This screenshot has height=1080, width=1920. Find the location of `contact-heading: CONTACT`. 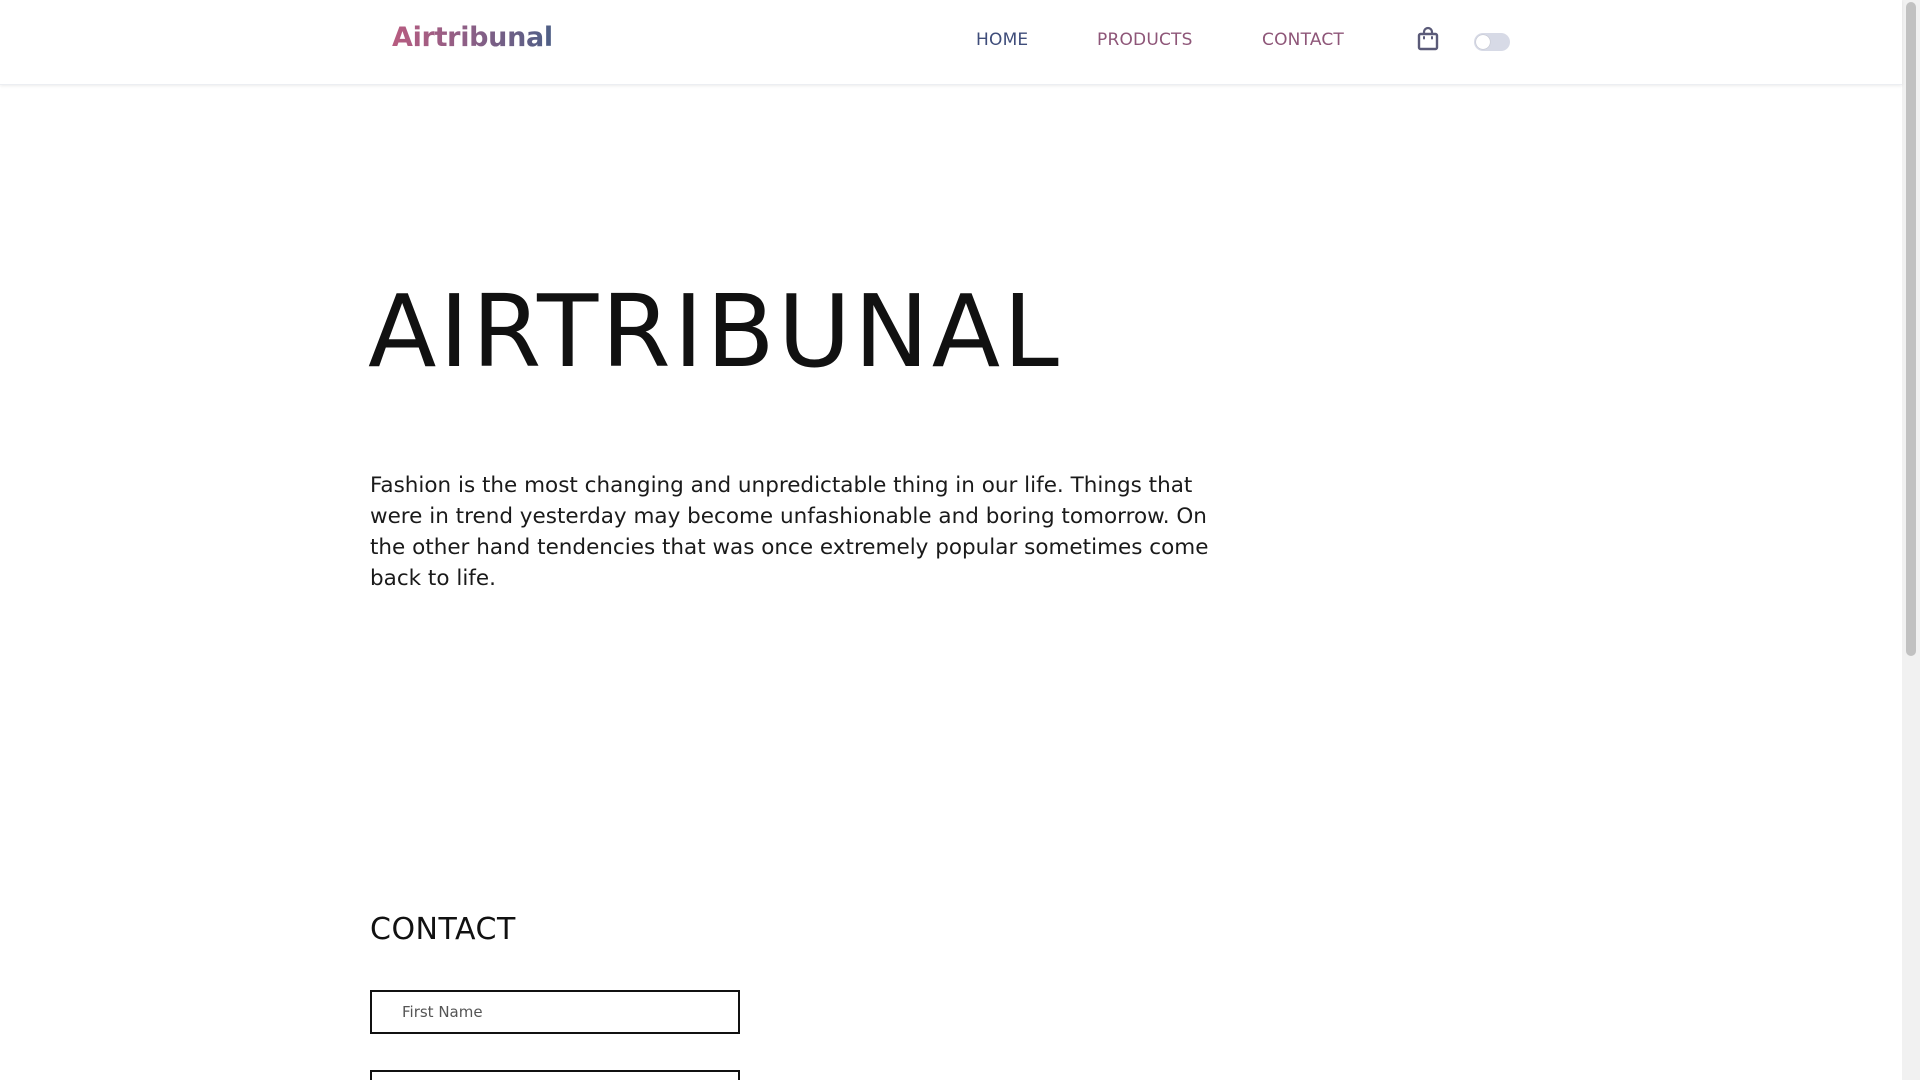

contact-heading: CONTACT is located at coordinates (443, 929).